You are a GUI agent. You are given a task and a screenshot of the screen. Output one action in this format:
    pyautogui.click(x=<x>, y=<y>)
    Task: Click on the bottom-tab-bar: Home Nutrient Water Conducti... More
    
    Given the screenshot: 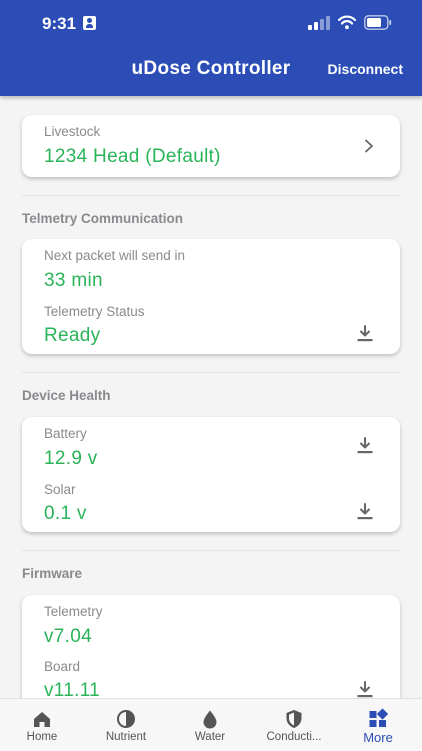 What is the action you would take?
    pyautogui.click(x=211, y=724)
    